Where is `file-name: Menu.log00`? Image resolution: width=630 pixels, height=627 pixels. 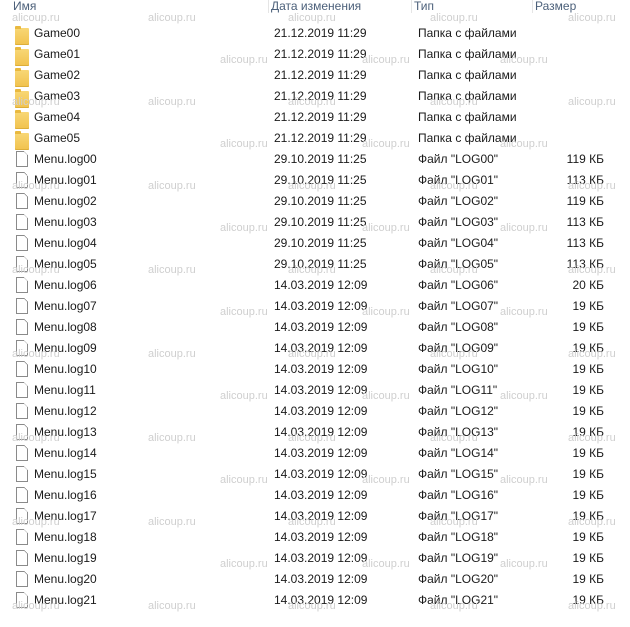 file-name: Menu.log00 is located at coordinates (65, 159).